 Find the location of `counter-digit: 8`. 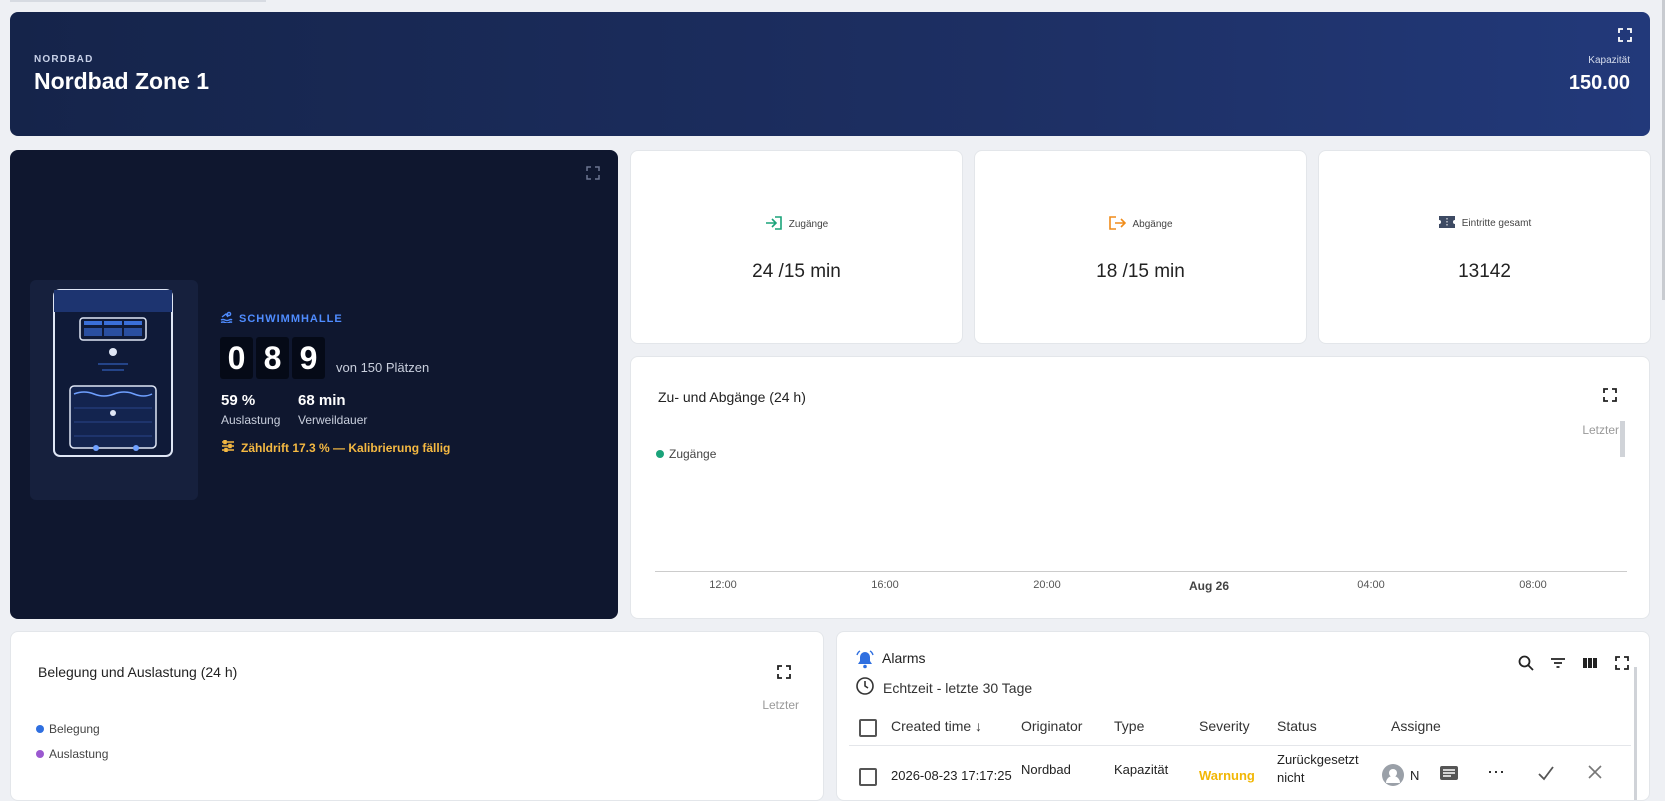

counter-digit: 8 is located at coordinates (272, 358).